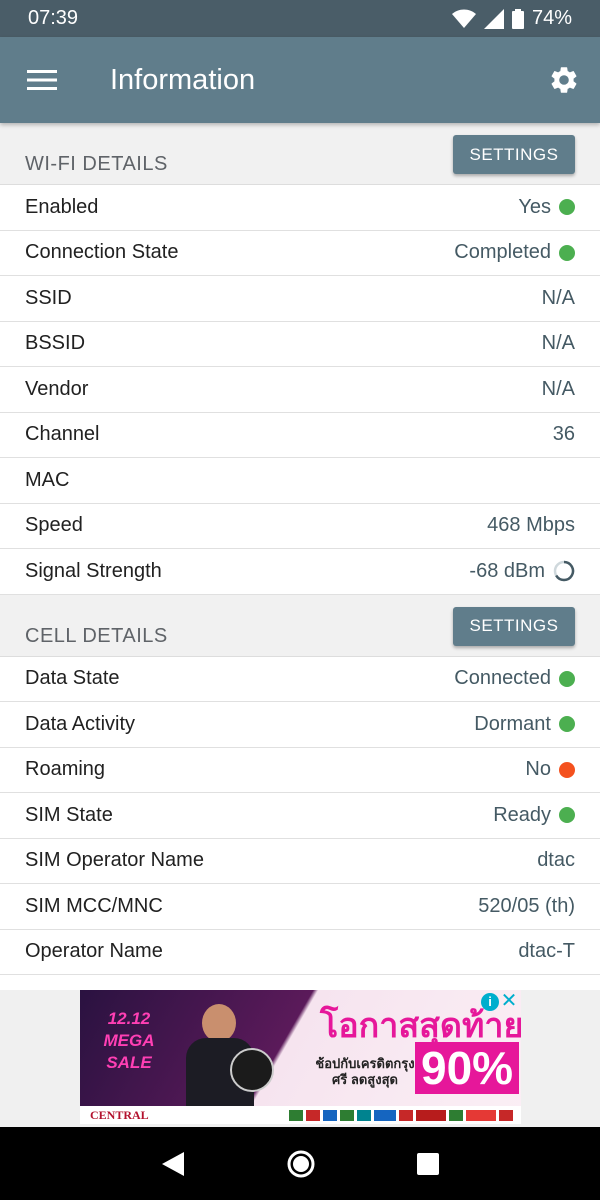 This screenshot has height=1200, width=600. What do you see at coordinates (517, 18) in the screenshot?
I see `battery-icon` at bounding box center [517, 18].